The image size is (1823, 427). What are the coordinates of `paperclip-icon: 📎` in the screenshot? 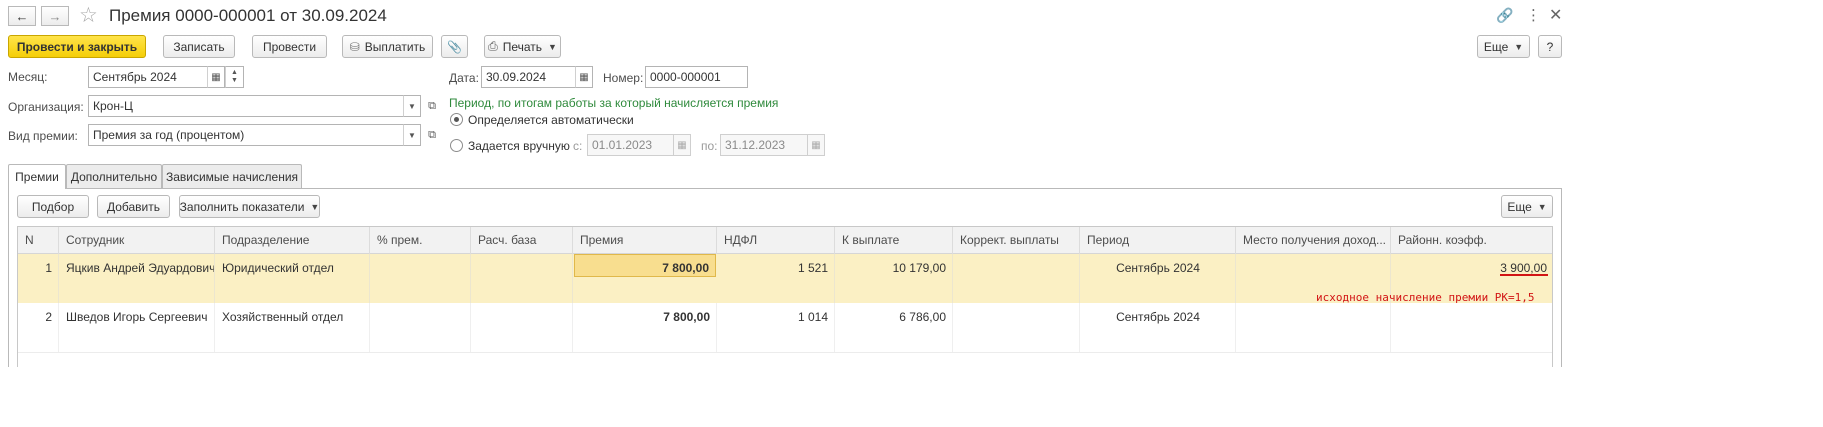 It's located at (454, 46).